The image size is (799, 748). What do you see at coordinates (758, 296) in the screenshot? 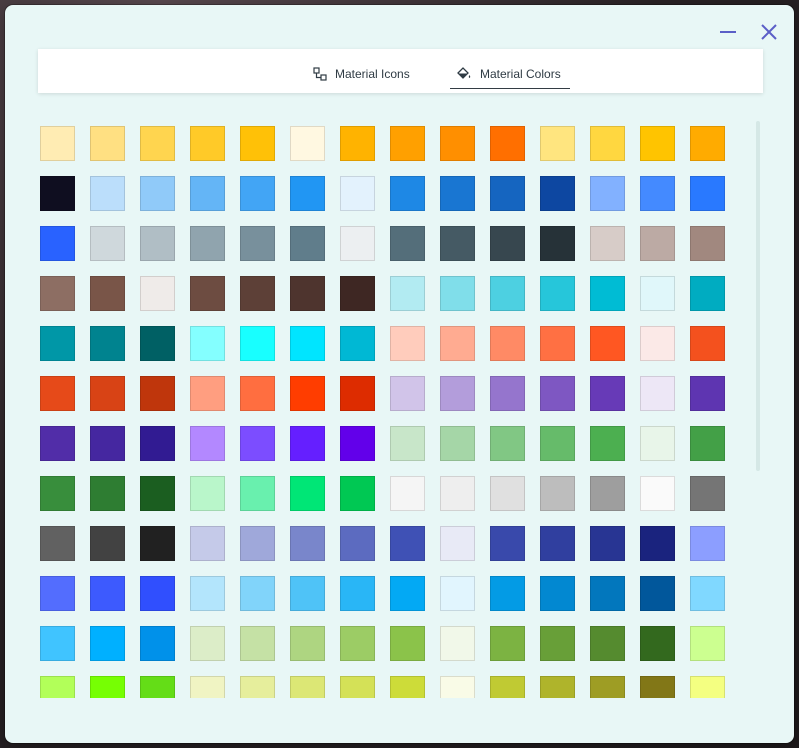
I see `vertical-scrollbar` at bounding box center [758, 296].